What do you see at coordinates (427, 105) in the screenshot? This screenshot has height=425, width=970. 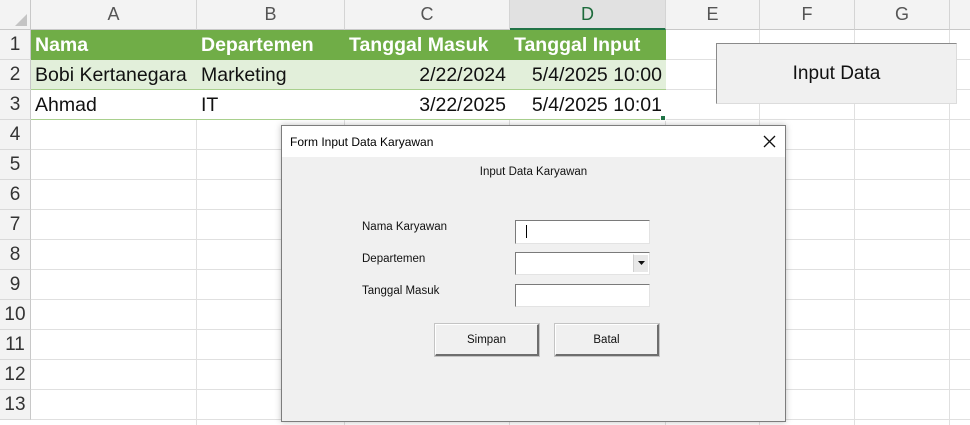 I see `table-cell: 3/22/2025` at bounding box center [427, 105].